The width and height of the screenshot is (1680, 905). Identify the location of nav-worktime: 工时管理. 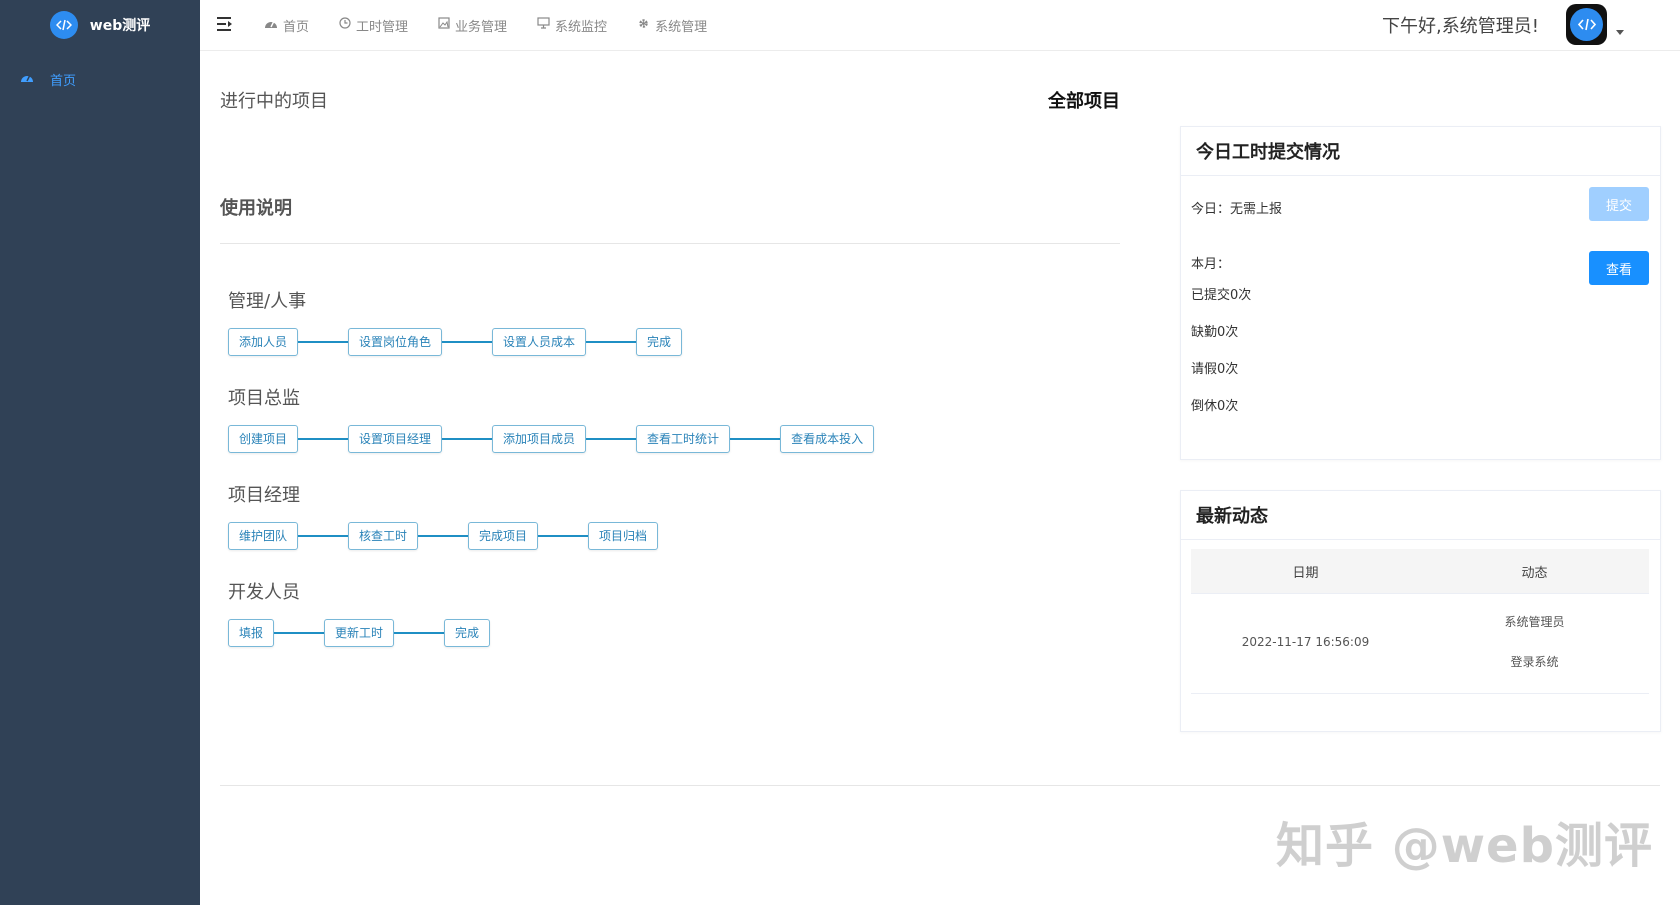
(373, 25).